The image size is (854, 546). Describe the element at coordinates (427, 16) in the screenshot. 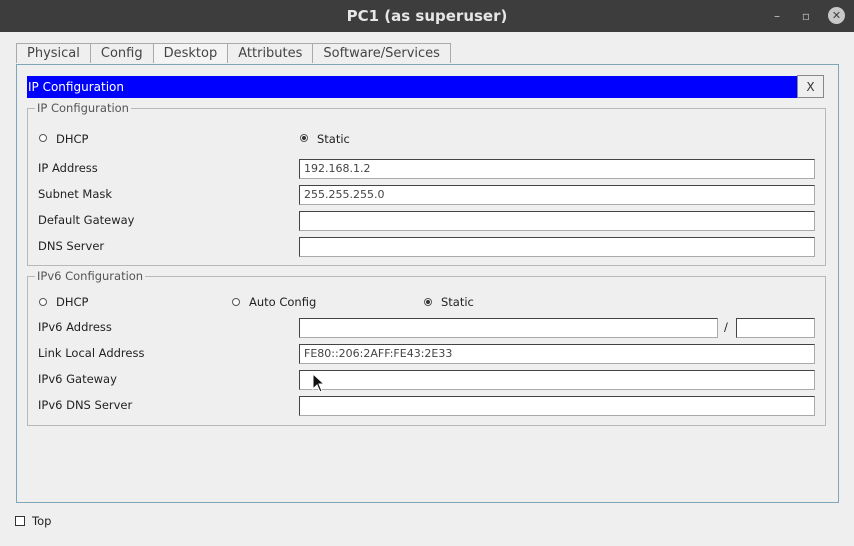

I see `window-title: PC1 (as superuser)` at that location.